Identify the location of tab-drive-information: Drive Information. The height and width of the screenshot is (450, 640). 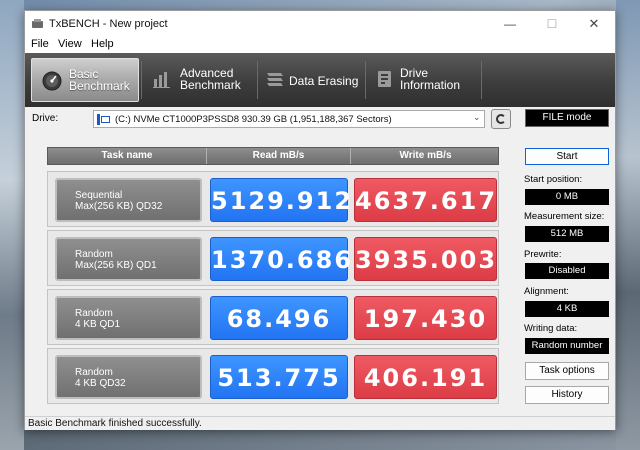
(423, 80).